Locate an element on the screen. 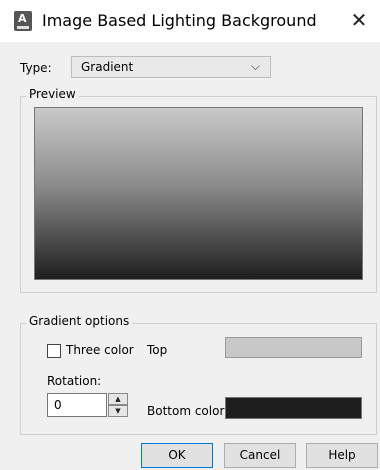  ok-button: OK is located at coordinates (177, 455).